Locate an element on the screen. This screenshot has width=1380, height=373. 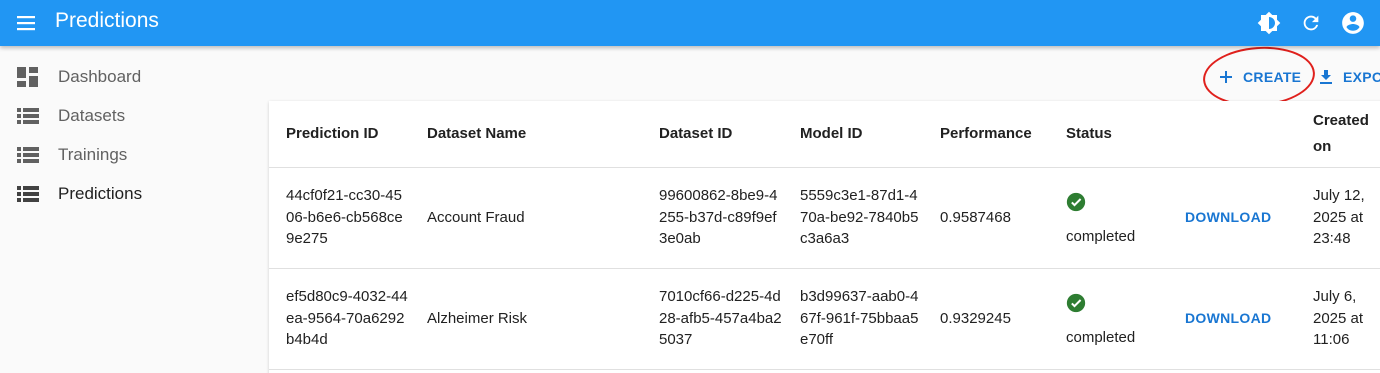
dashboard-icon is located at coordinates (28, 76).